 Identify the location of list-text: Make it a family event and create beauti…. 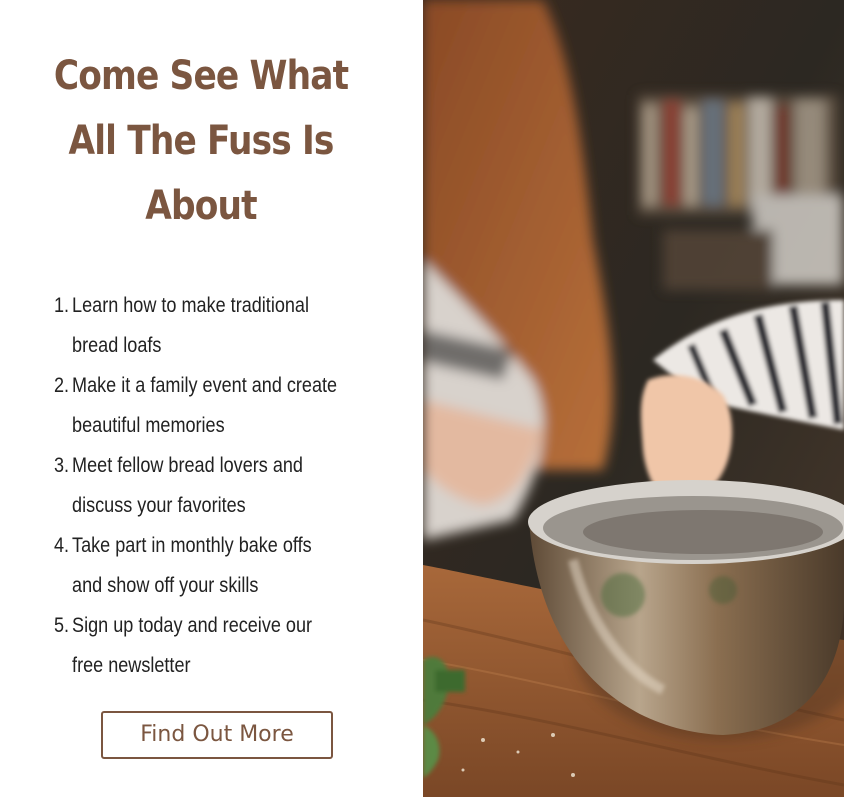
(205, 405).